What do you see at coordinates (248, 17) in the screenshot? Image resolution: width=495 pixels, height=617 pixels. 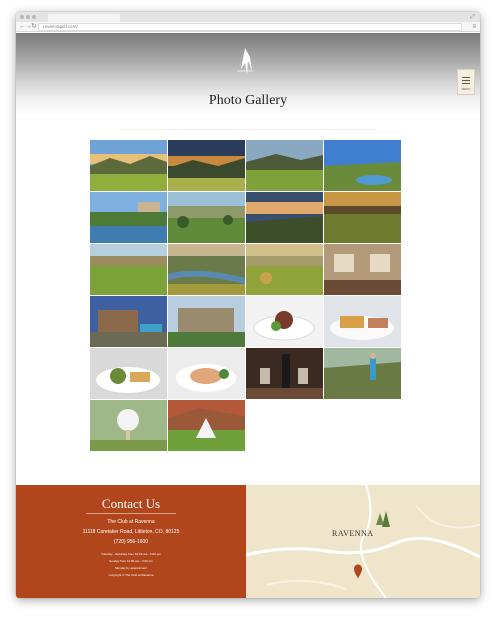 I see `title-bar: ⤢` at bounding box center [248, 17].